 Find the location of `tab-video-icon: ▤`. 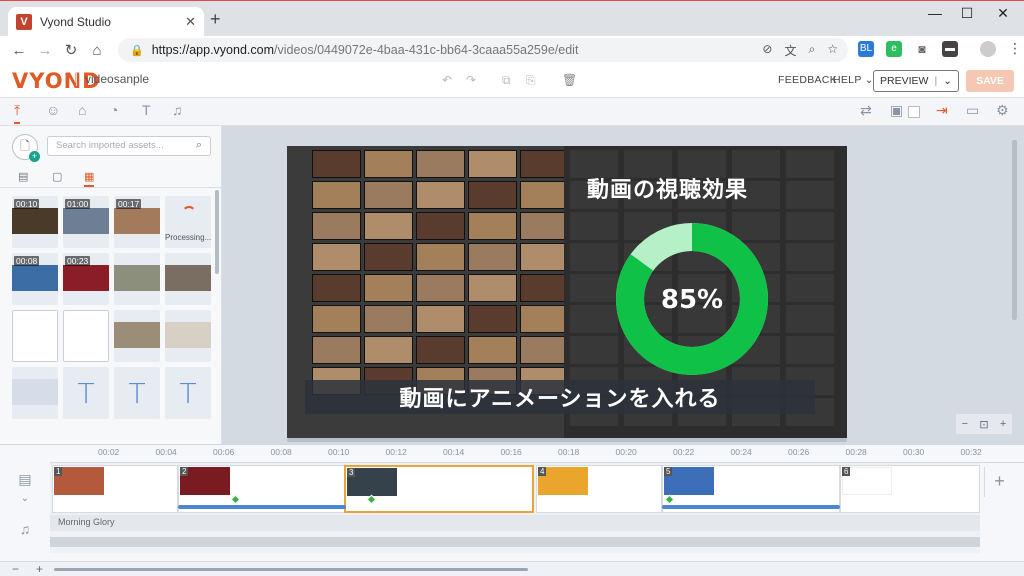

tab-video-icon: ▤ is located at coordinates (23, 176).